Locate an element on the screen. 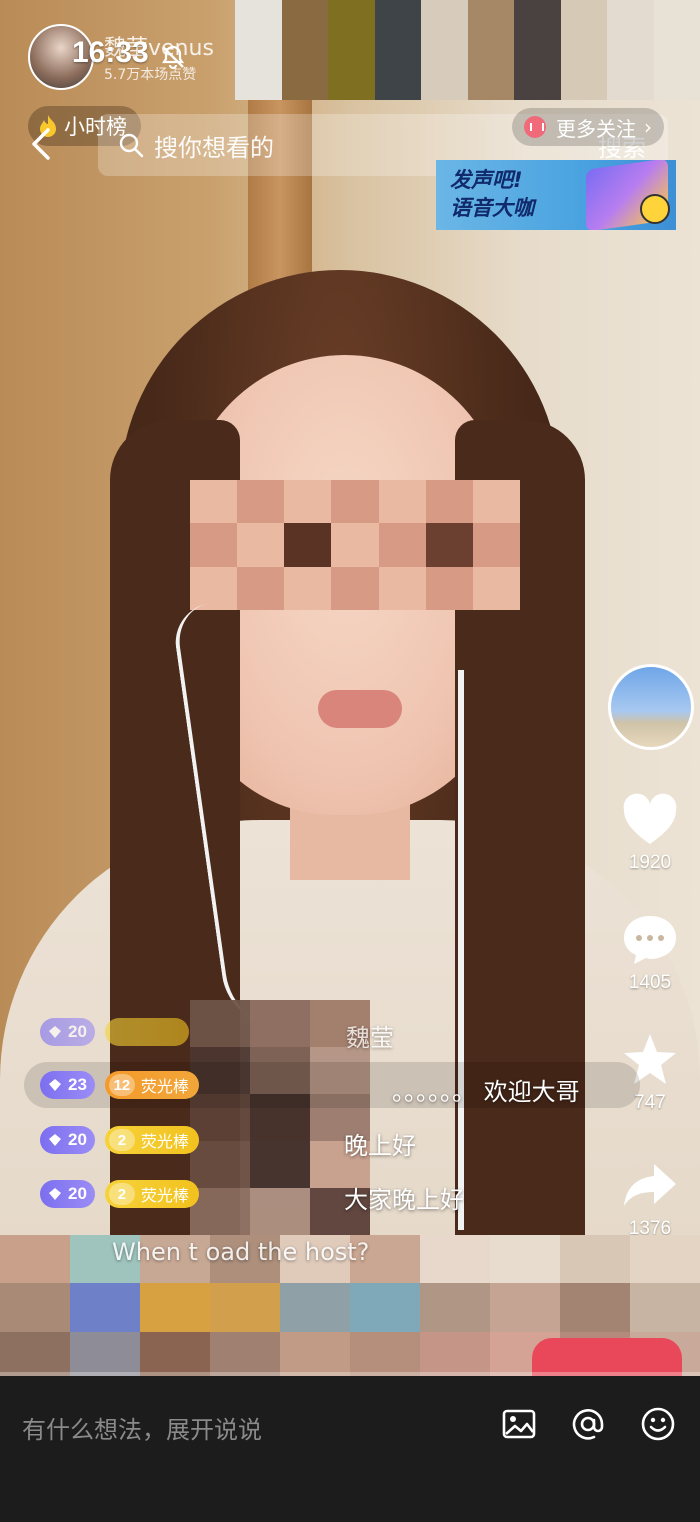  bell-muted-icon is located at coordinates (173, 57).